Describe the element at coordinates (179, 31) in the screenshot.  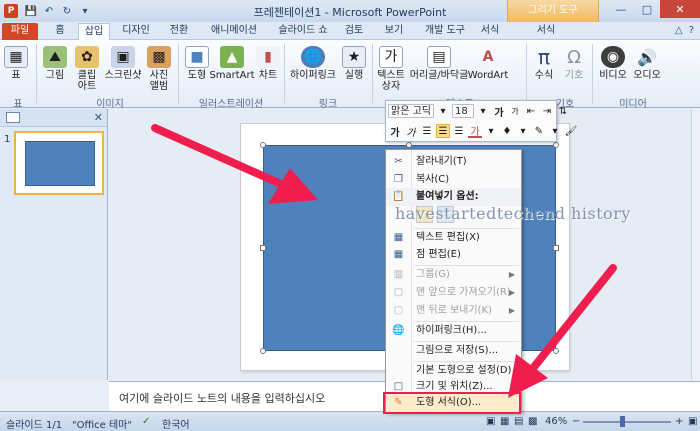
I see `tab-transitions: 전환` at that location.